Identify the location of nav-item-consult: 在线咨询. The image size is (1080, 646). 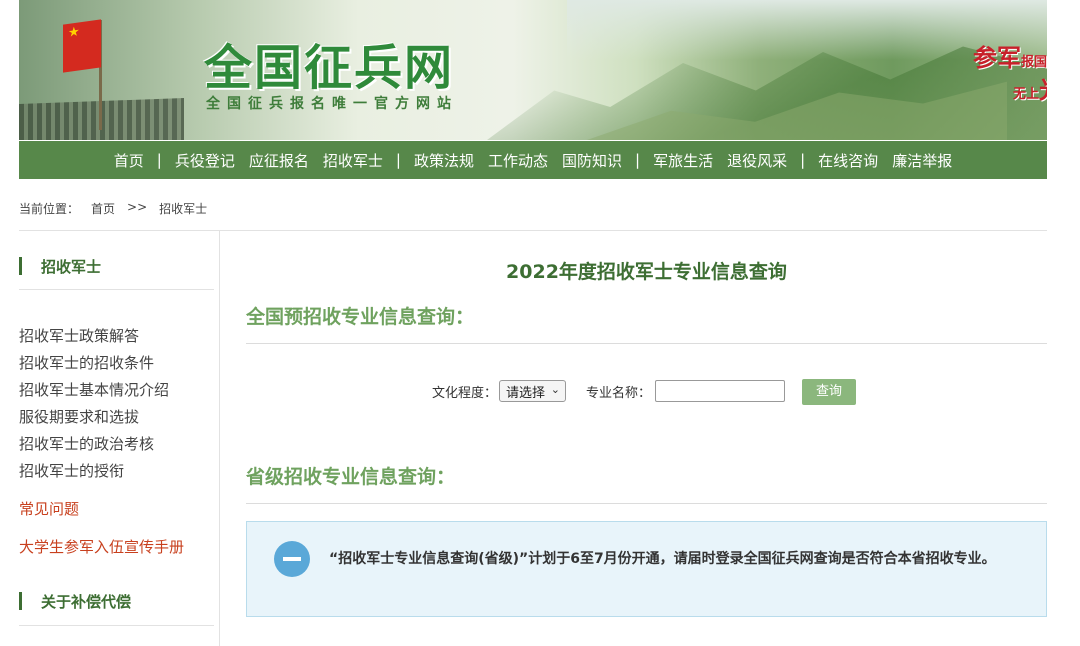
(848, 160).